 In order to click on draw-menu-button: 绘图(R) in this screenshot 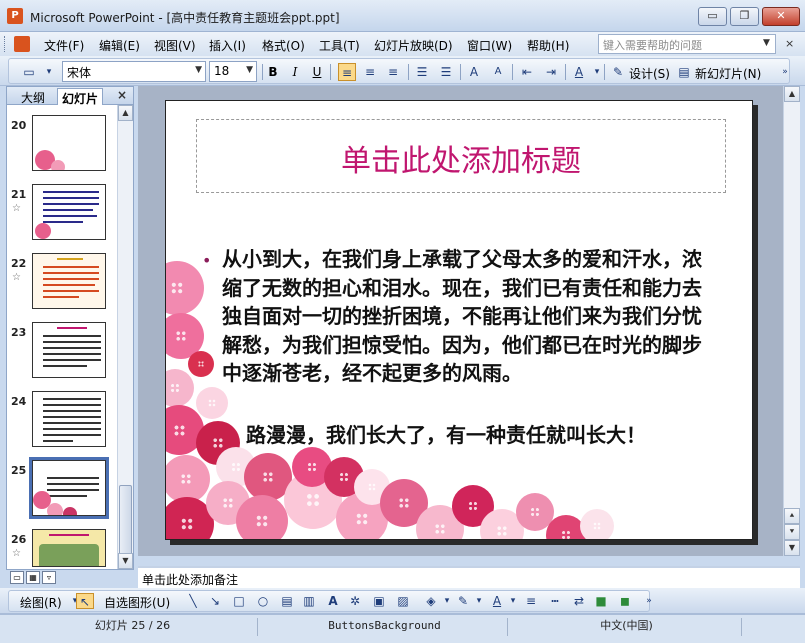, I will do `click(41, 602)`.